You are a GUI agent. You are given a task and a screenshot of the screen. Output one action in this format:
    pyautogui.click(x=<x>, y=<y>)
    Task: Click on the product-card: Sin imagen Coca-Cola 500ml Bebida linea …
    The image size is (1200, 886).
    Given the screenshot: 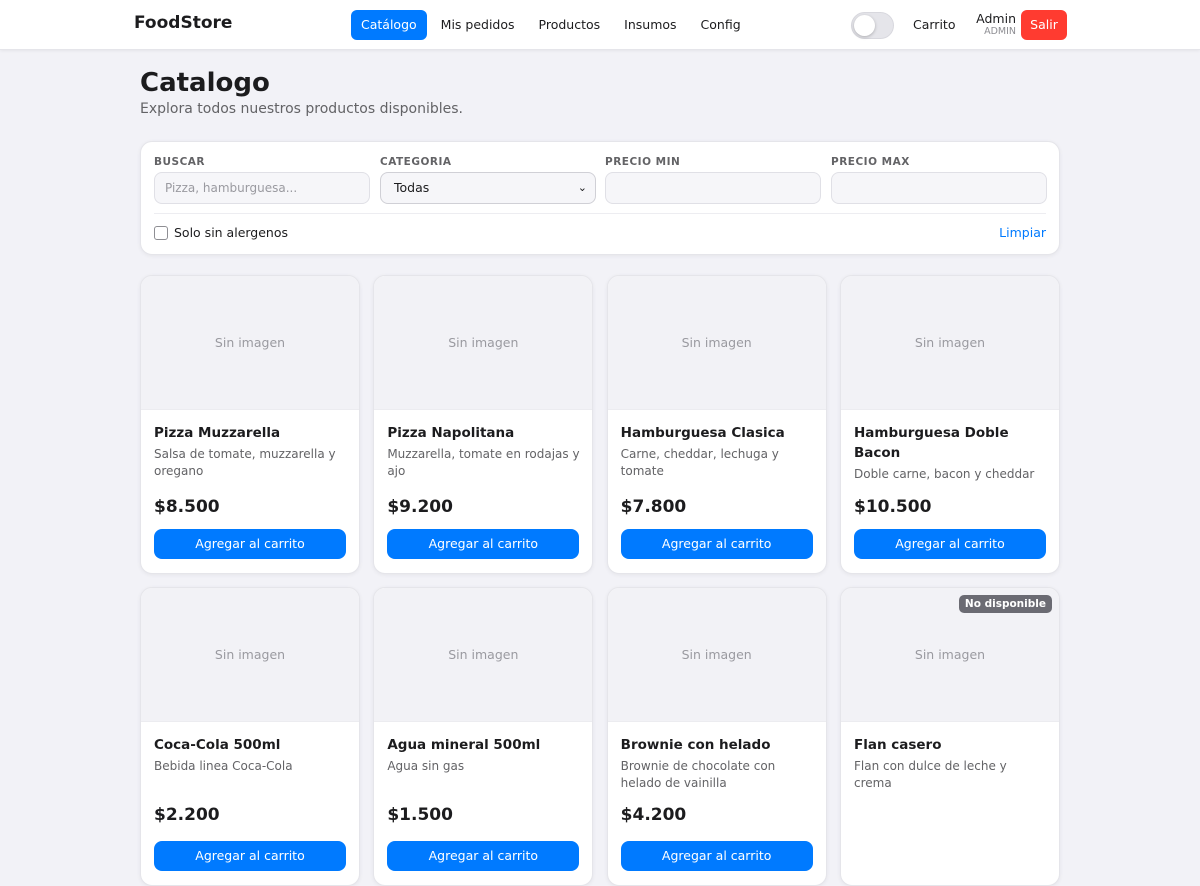 What is the action you would take?
    pyautogui.click(x=250, y=736)
    